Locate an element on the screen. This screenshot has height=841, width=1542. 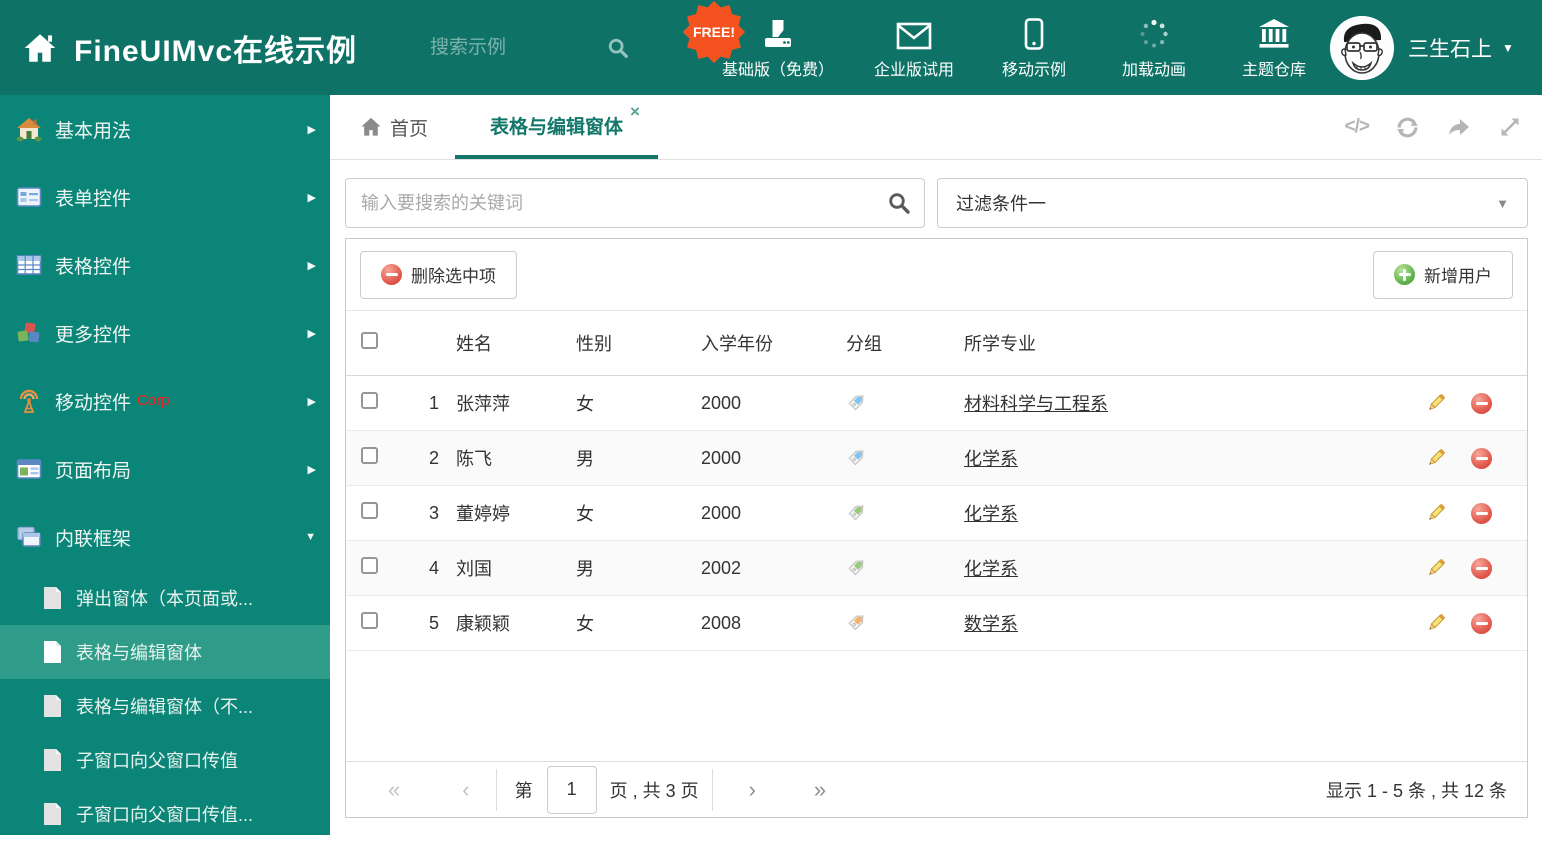
col-header-gender: 性别 is located at coordinates (594, 344).